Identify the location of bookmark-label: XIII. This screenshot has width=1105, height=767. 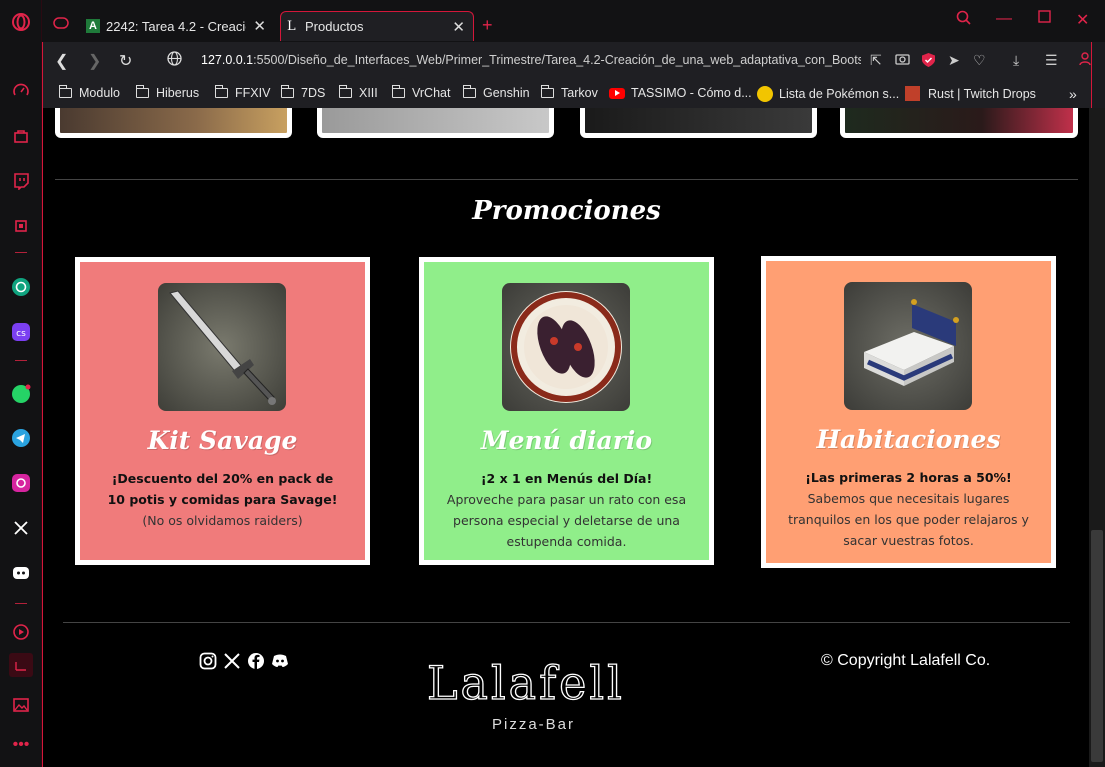
(368, 93).